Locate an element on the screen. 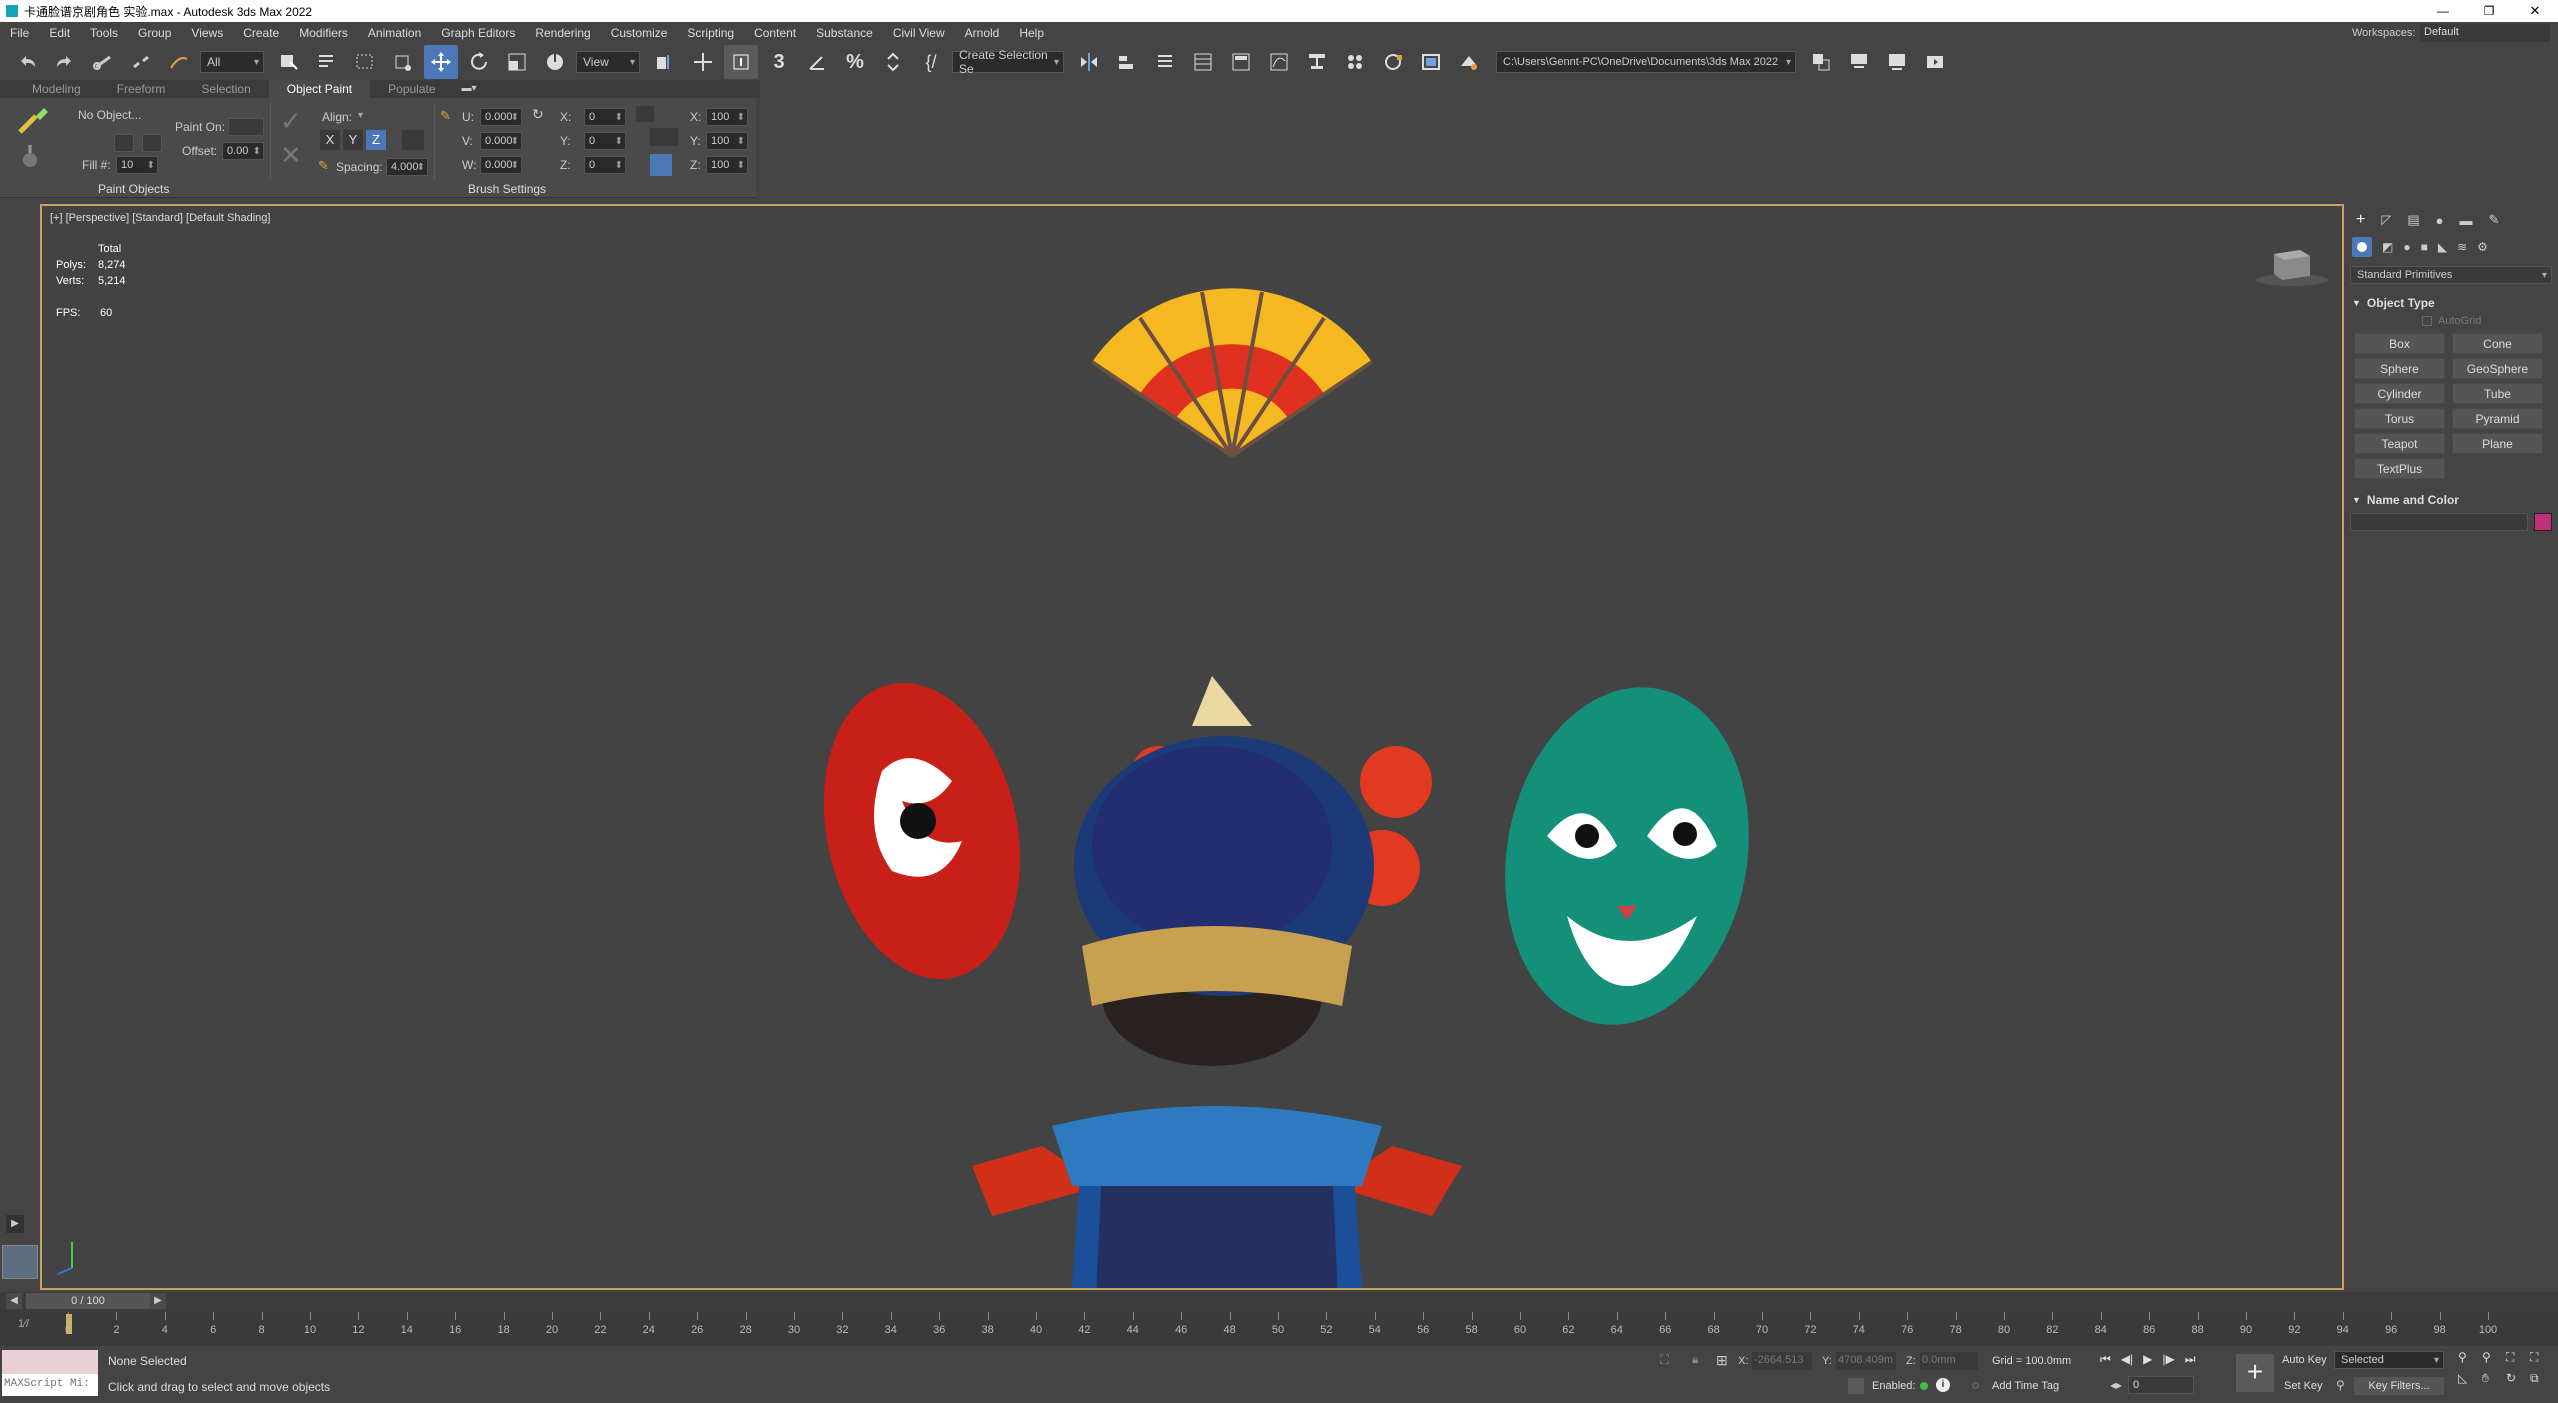 Image resolution: width=2558 pixels, height=1403 pixels. motion-tab-icon: ● is located at coordinates (2440, 220).